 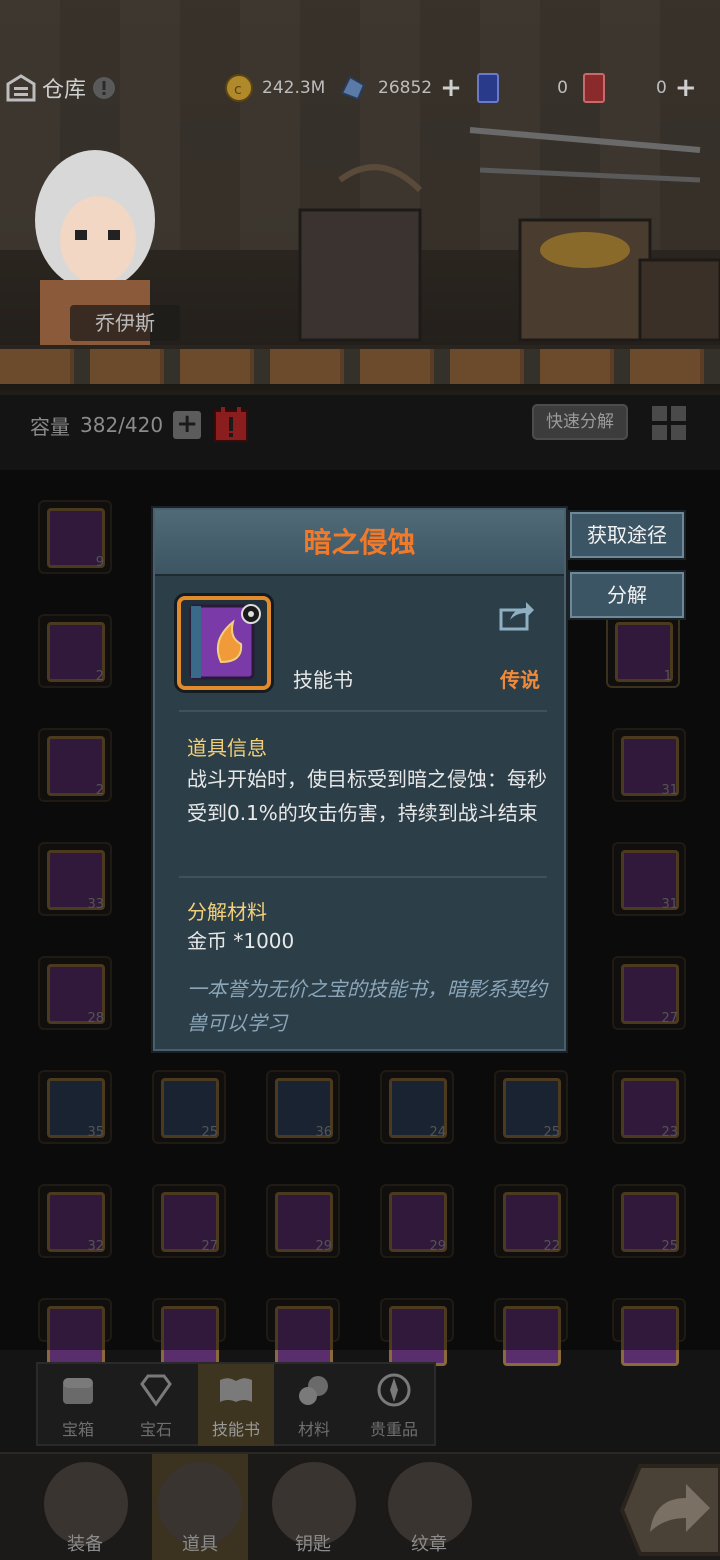 I want to click on item-rarity: 传说, so click(x=520, y=680).